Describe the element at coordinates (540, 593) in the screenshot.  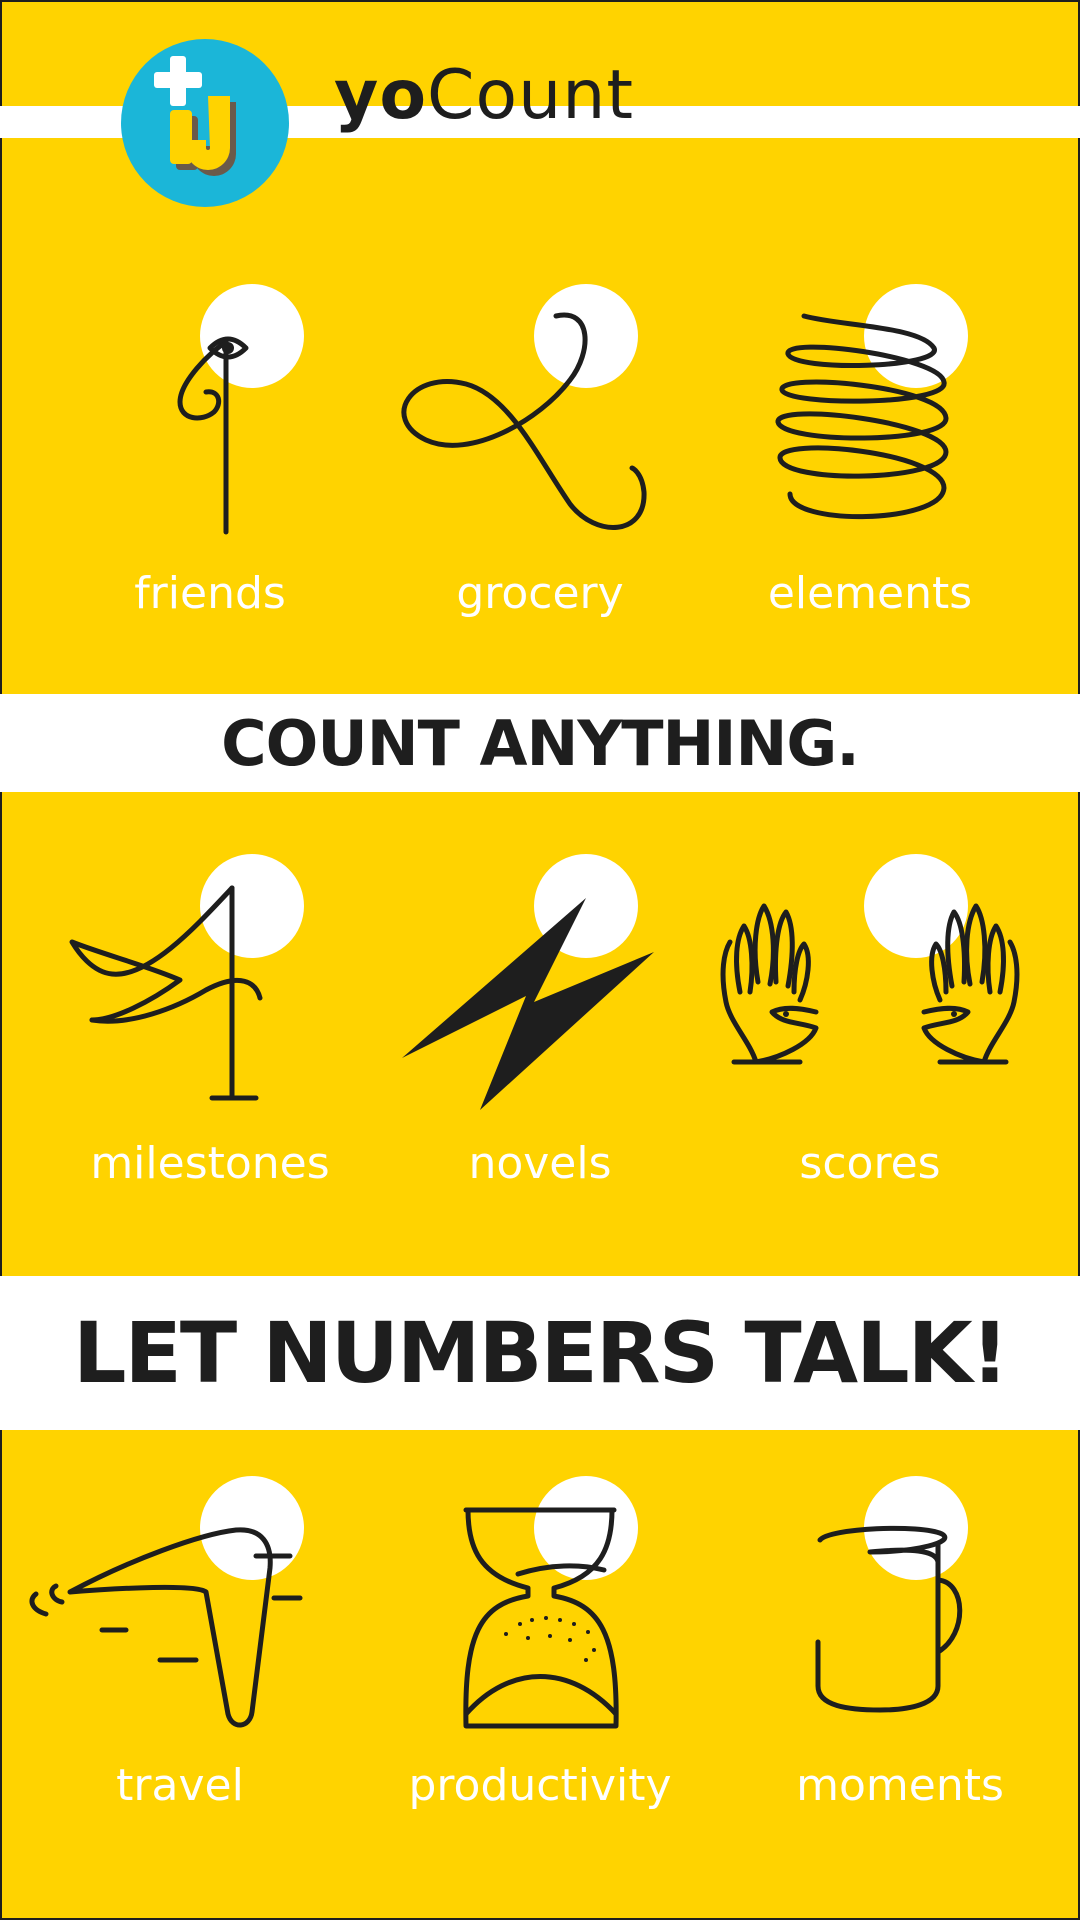
I see `category-label: grocery` at that location.